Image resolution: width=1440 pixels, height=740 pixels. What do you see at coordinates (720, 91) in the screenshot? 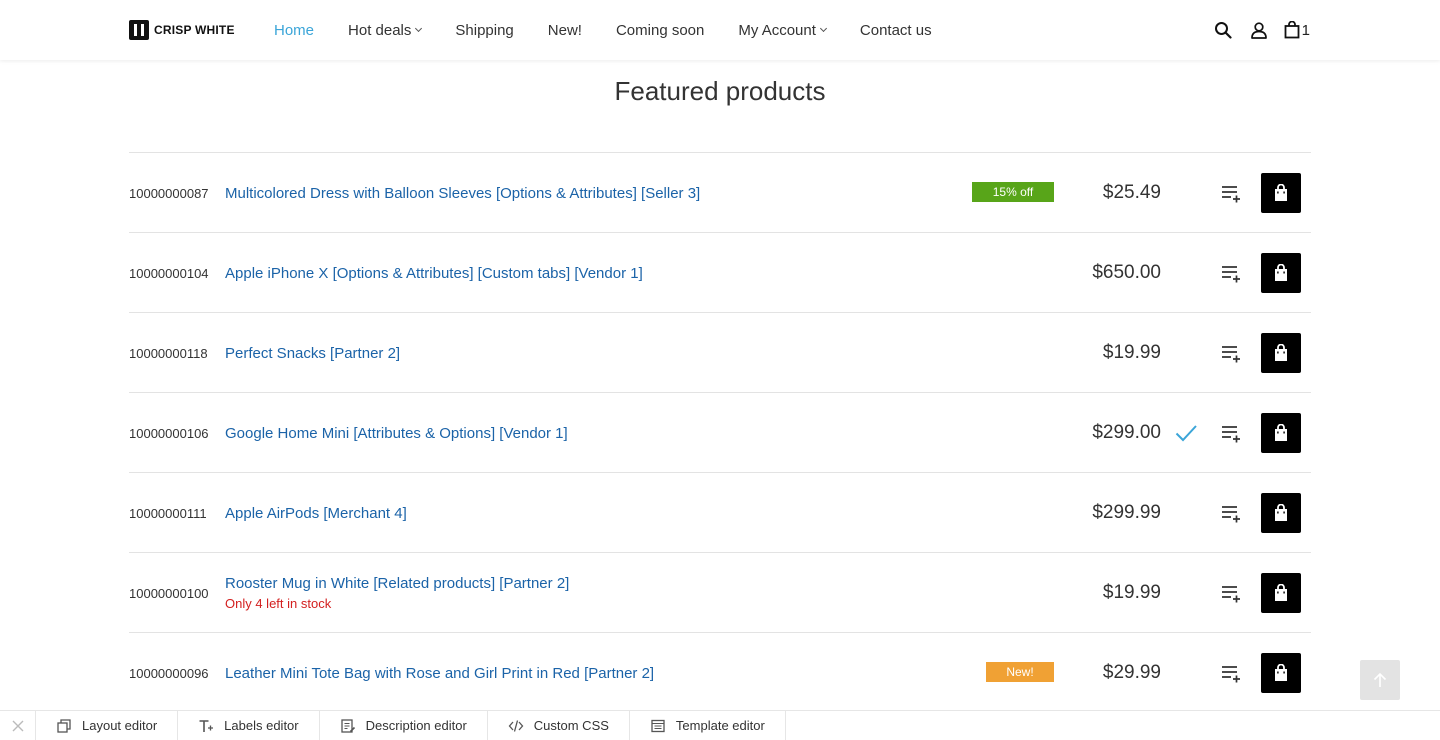
I see `page-title: Featured products` at bounding box center [720, 91].